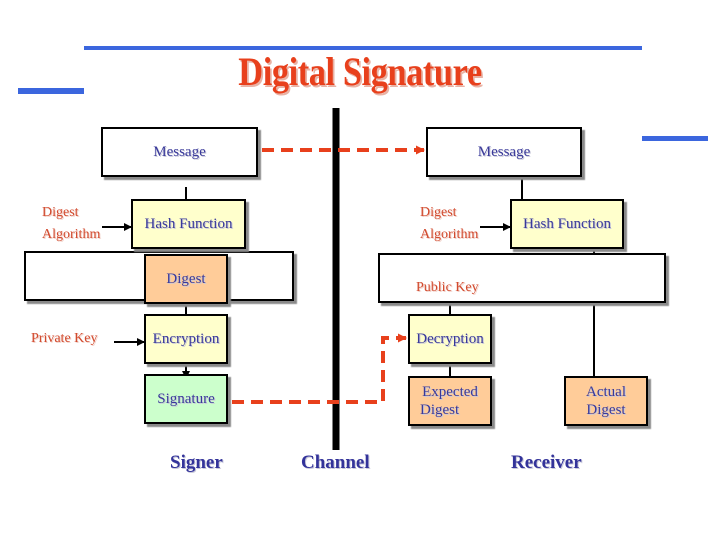 The image size is (720, 540). What do you see at coordinates (447, 287) in the screenshot?
I see `public-key-label: Public Key` at bounding box center [447, 287].